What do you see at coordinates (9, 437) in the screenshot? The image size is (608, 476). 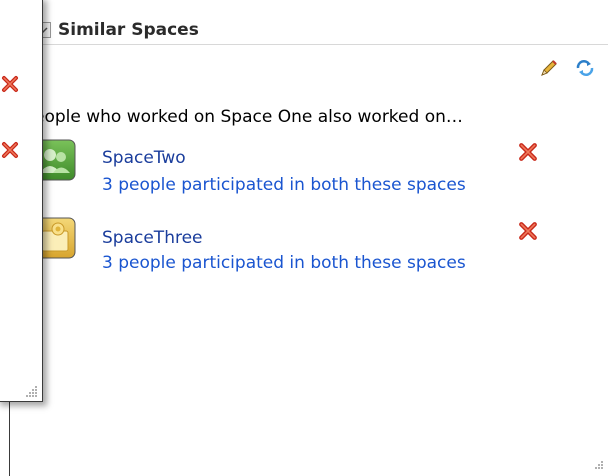 I see `container-border` at bounding box center [9, 437].